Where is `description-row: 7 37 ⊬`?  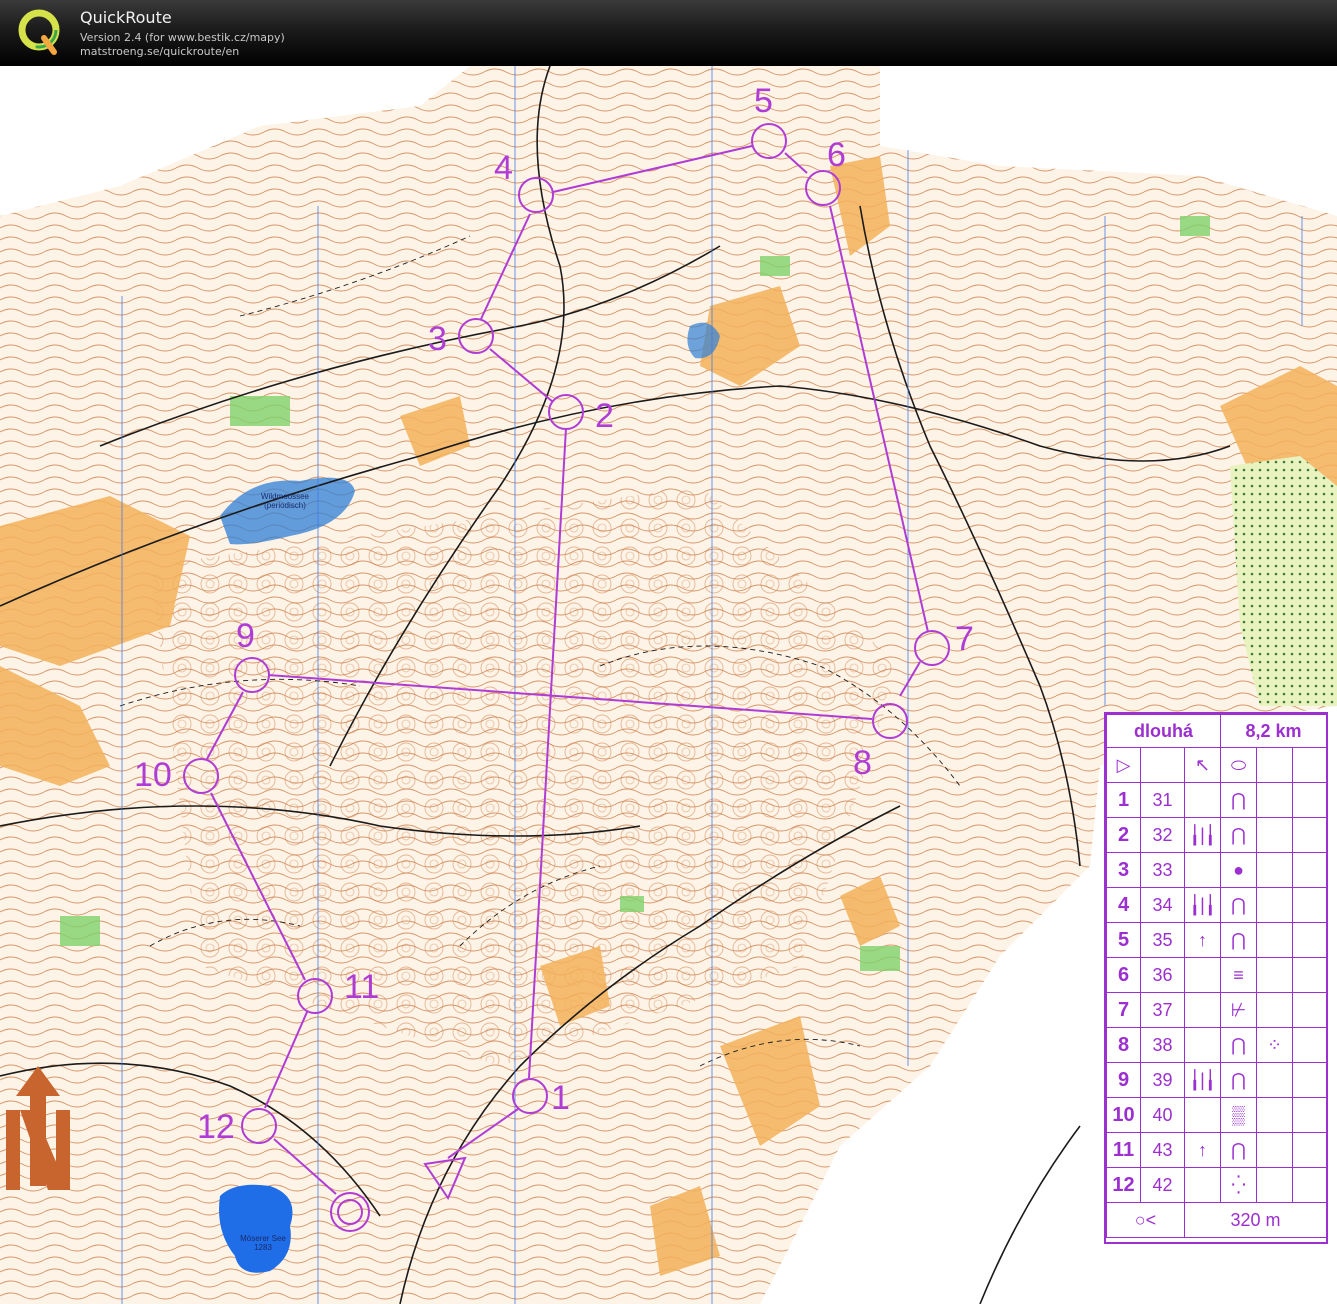 description-row: 7 37 ⊬ is located at coordinates (1216, 1010).